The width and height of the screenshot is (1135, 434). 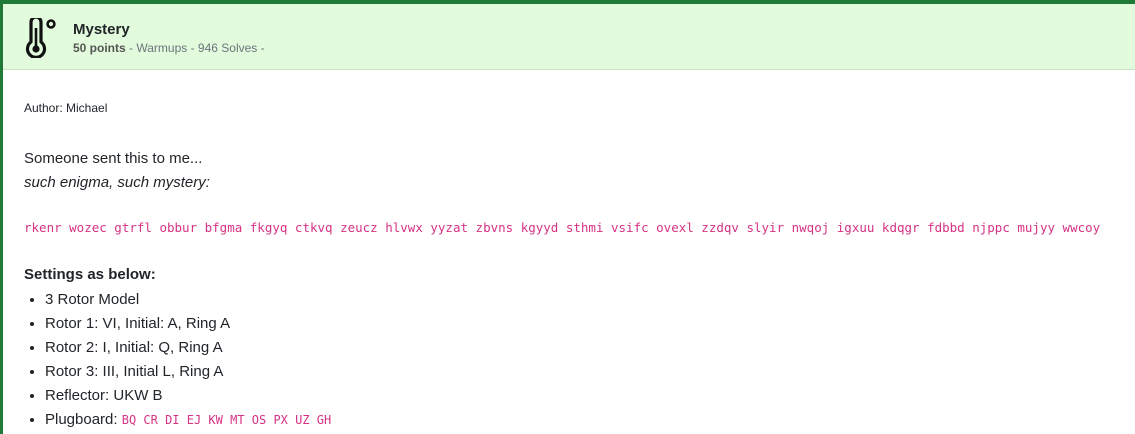 What do you see at coordinates (188, 324) in the screenshot?
I see `settings-item-rotor-1: Rotor 1: VI, Initial: A, Ring A` at bounding box center [188, 324].